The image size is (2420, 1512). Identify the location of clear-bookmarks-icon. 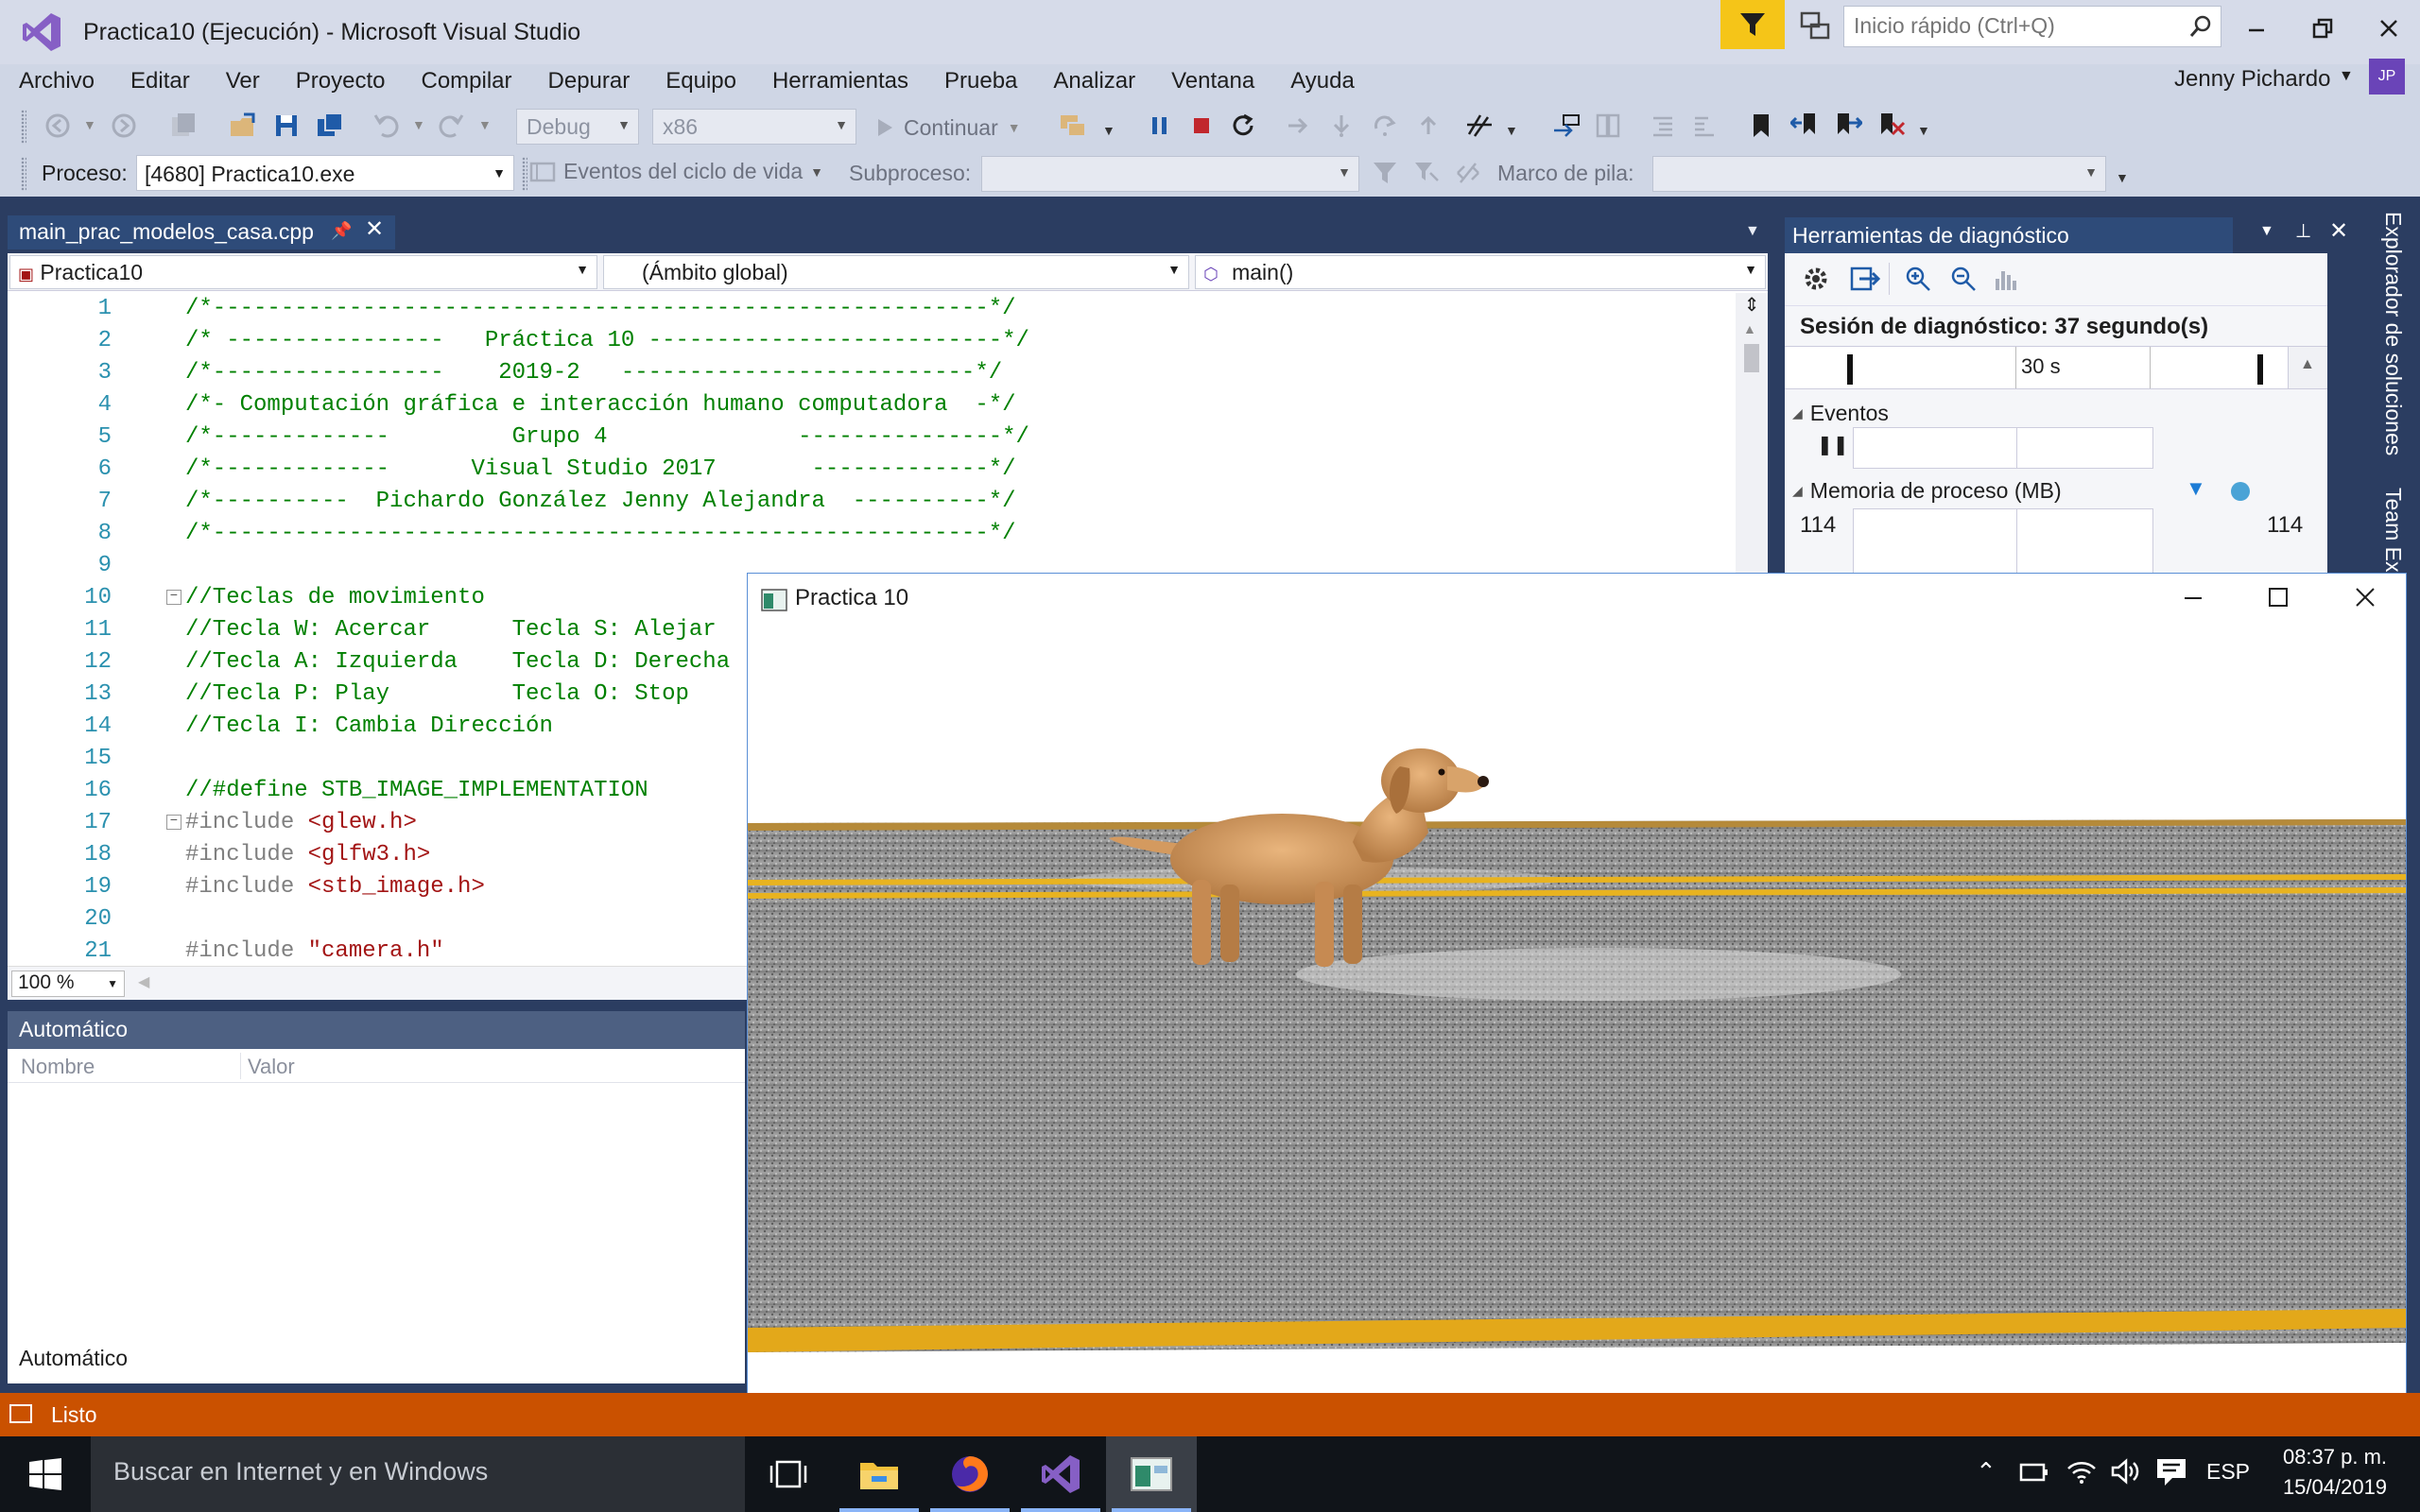
(1892, 126).